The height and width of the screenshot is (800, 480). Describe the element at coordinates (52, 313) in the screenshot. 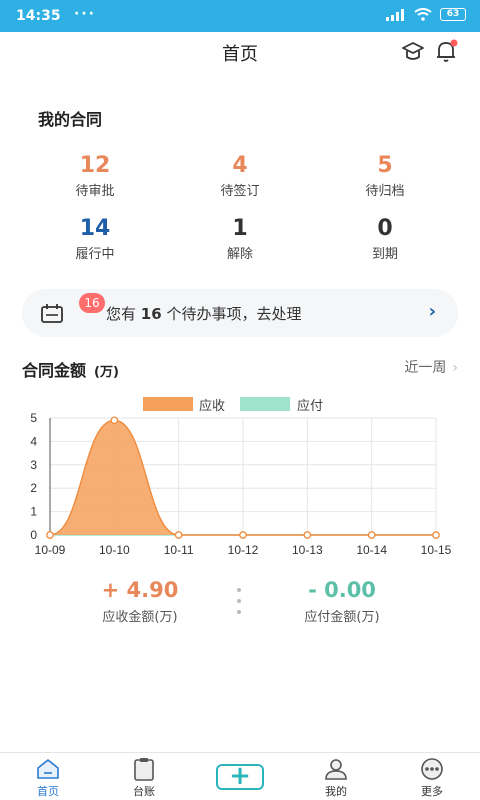

I see `calendar-icon` at that location.